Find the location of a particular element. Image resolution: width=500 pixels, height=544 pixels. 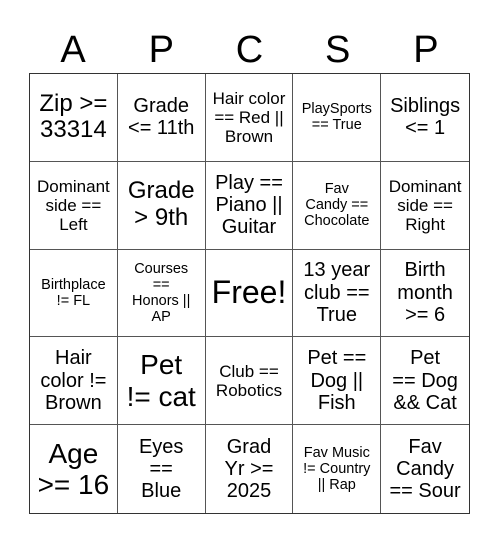

header-letter-5: P is located at coordinates (426, 50).